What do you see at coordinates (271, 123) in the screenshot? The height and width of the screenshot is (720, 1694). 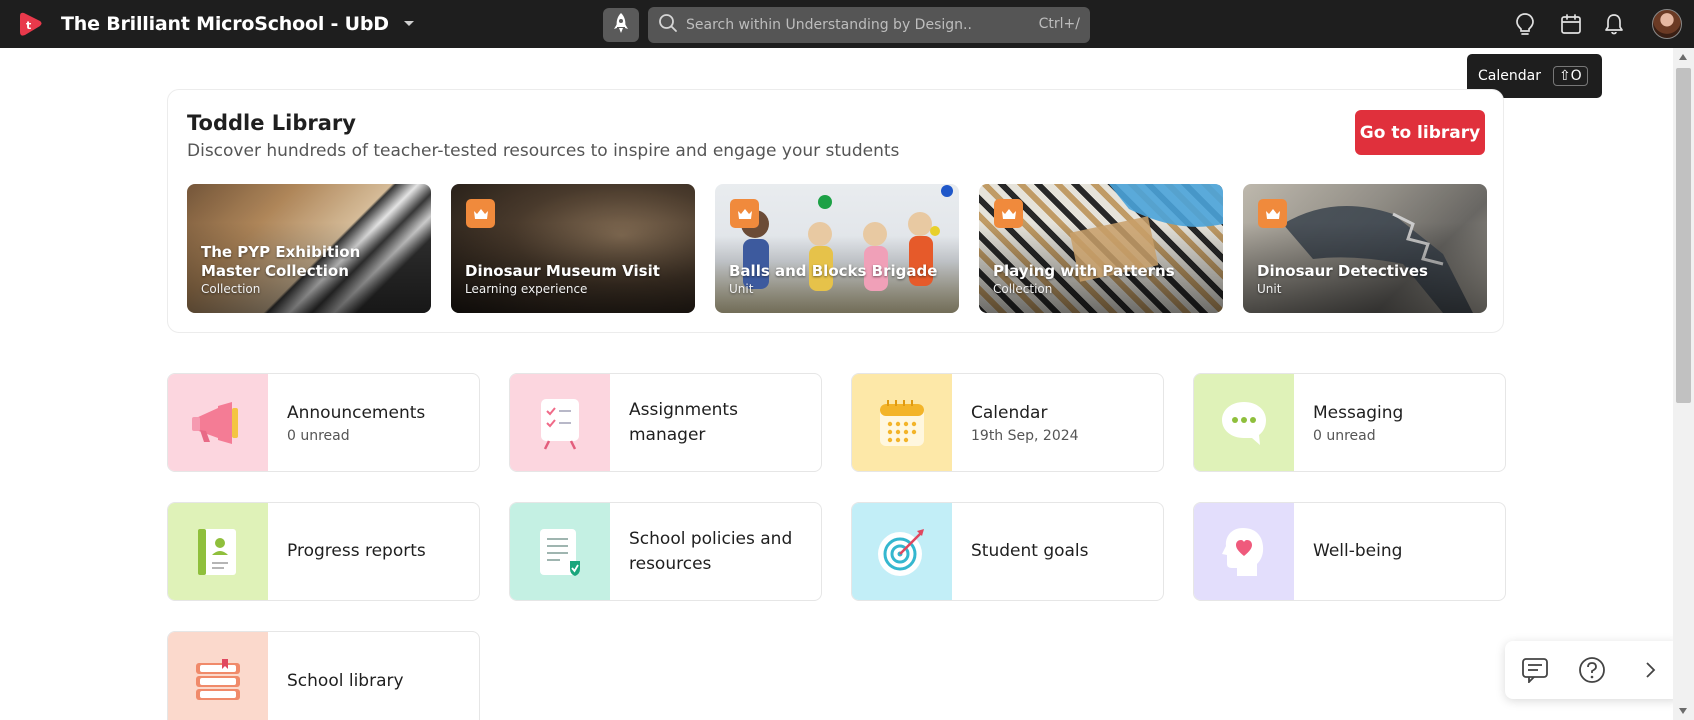 I see `library-title: Toddle Library` at bounding box center [271, 123].